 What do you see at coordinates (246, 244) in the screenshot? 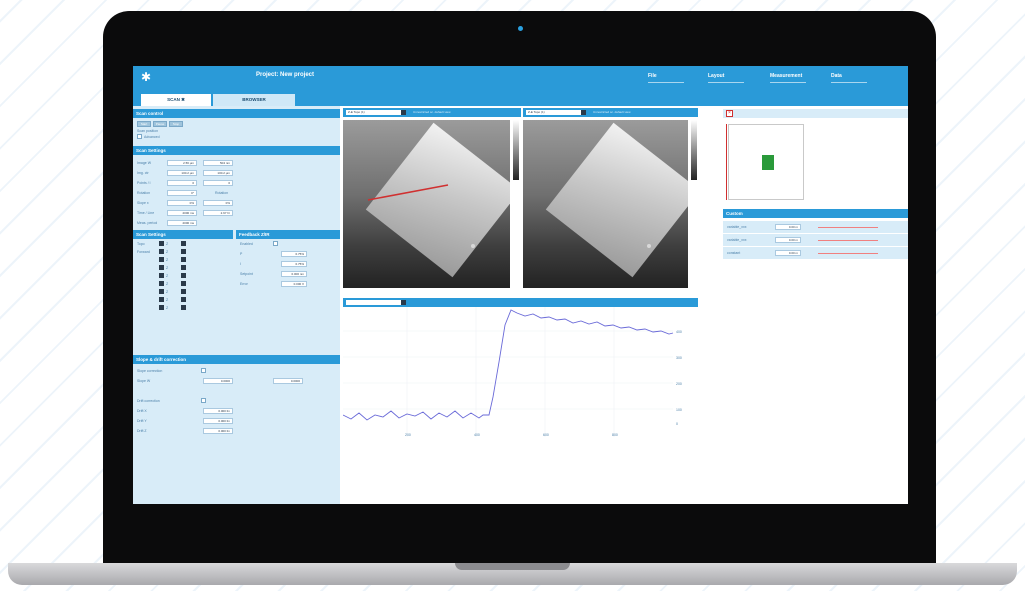
I see `feedback-label: Enabled` at bounding box center [246, 244].